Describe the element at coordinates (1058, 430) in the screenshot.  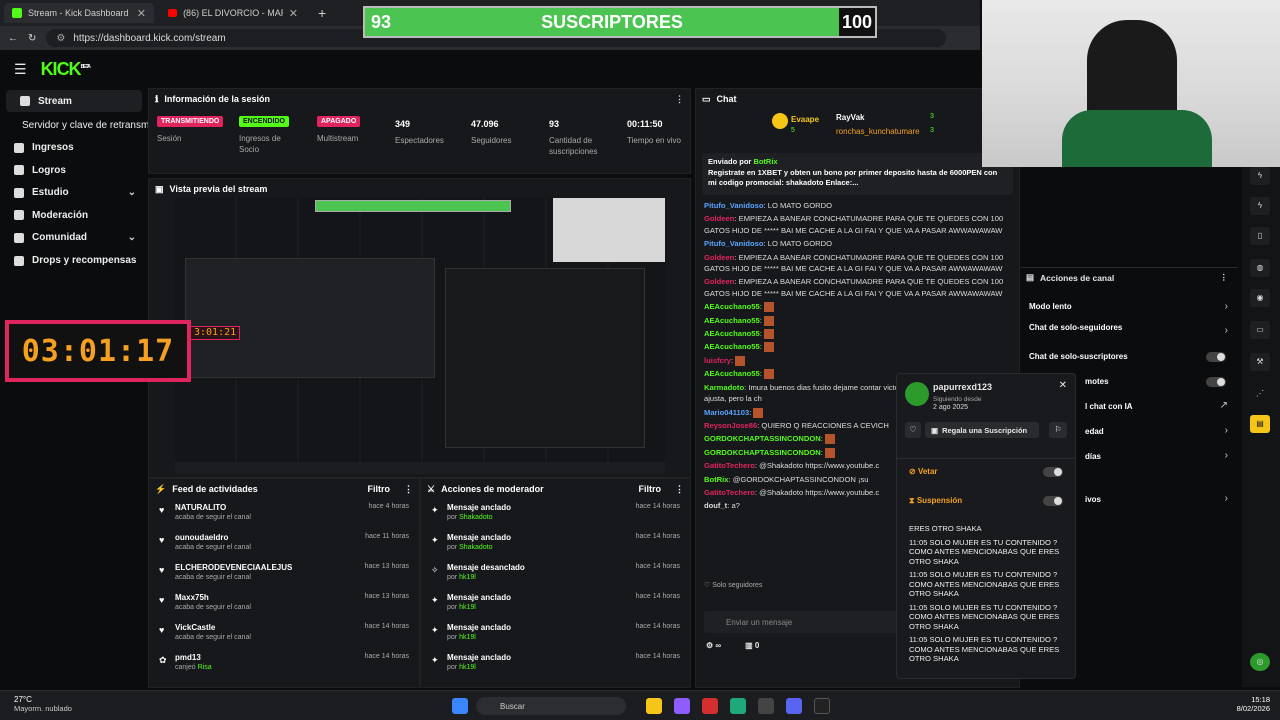
I see `mute-button: ⚐` at that location.